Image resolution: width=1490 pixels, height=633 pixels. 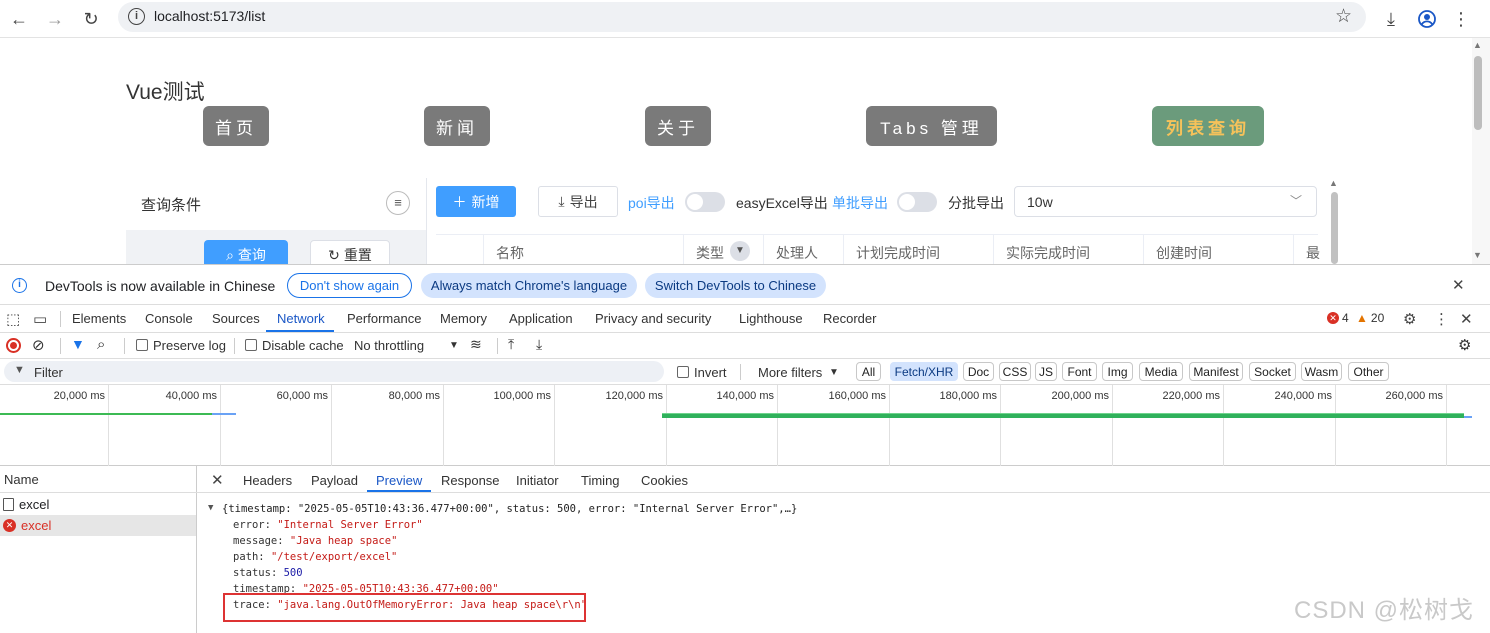 What do you see at coordinates (55, 19) in the screenshot?
I see `forward-icon: →` at bounding box center [55, 19].